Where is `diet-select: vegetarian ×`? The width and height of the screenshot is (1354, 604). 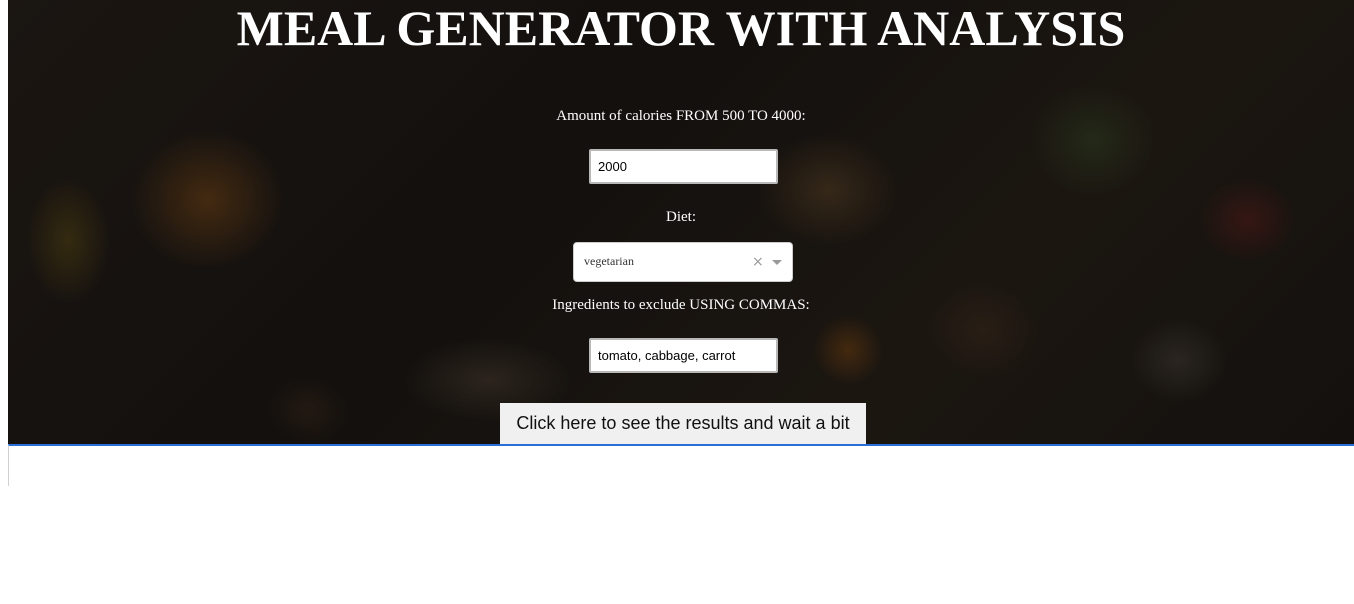 diet-select: vegetarian × is located at coordinates (683, 262).